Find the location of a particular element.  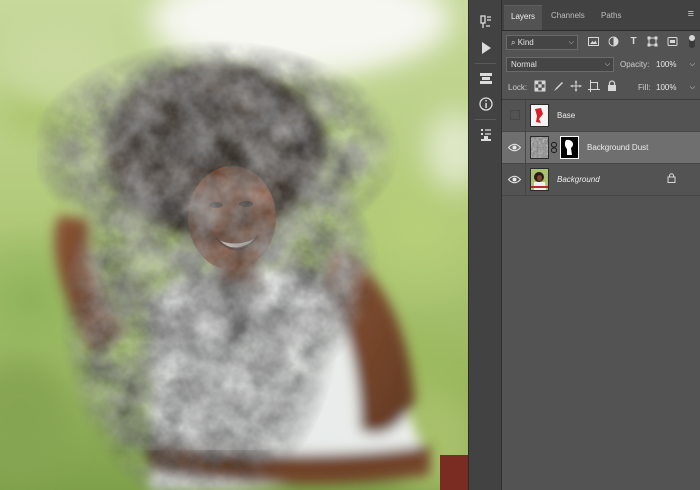

layer-comps-icon is located at coordinates (486, 78).